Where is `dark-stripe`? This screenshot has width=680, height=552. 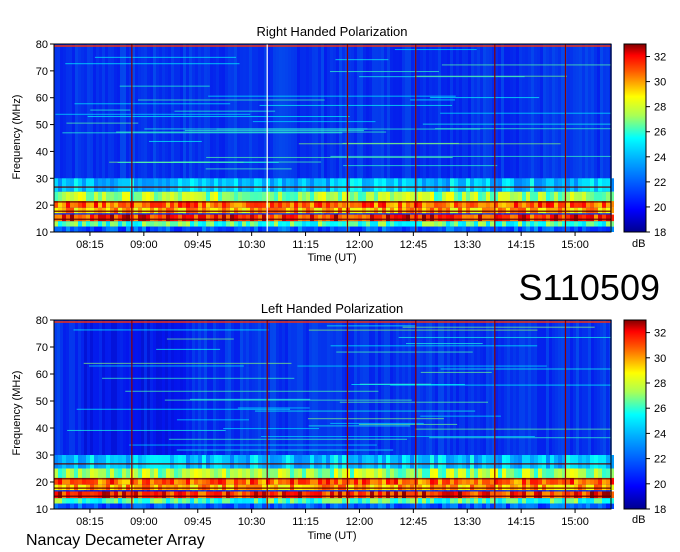 dark-stripe is located at coordinates (332, 478).